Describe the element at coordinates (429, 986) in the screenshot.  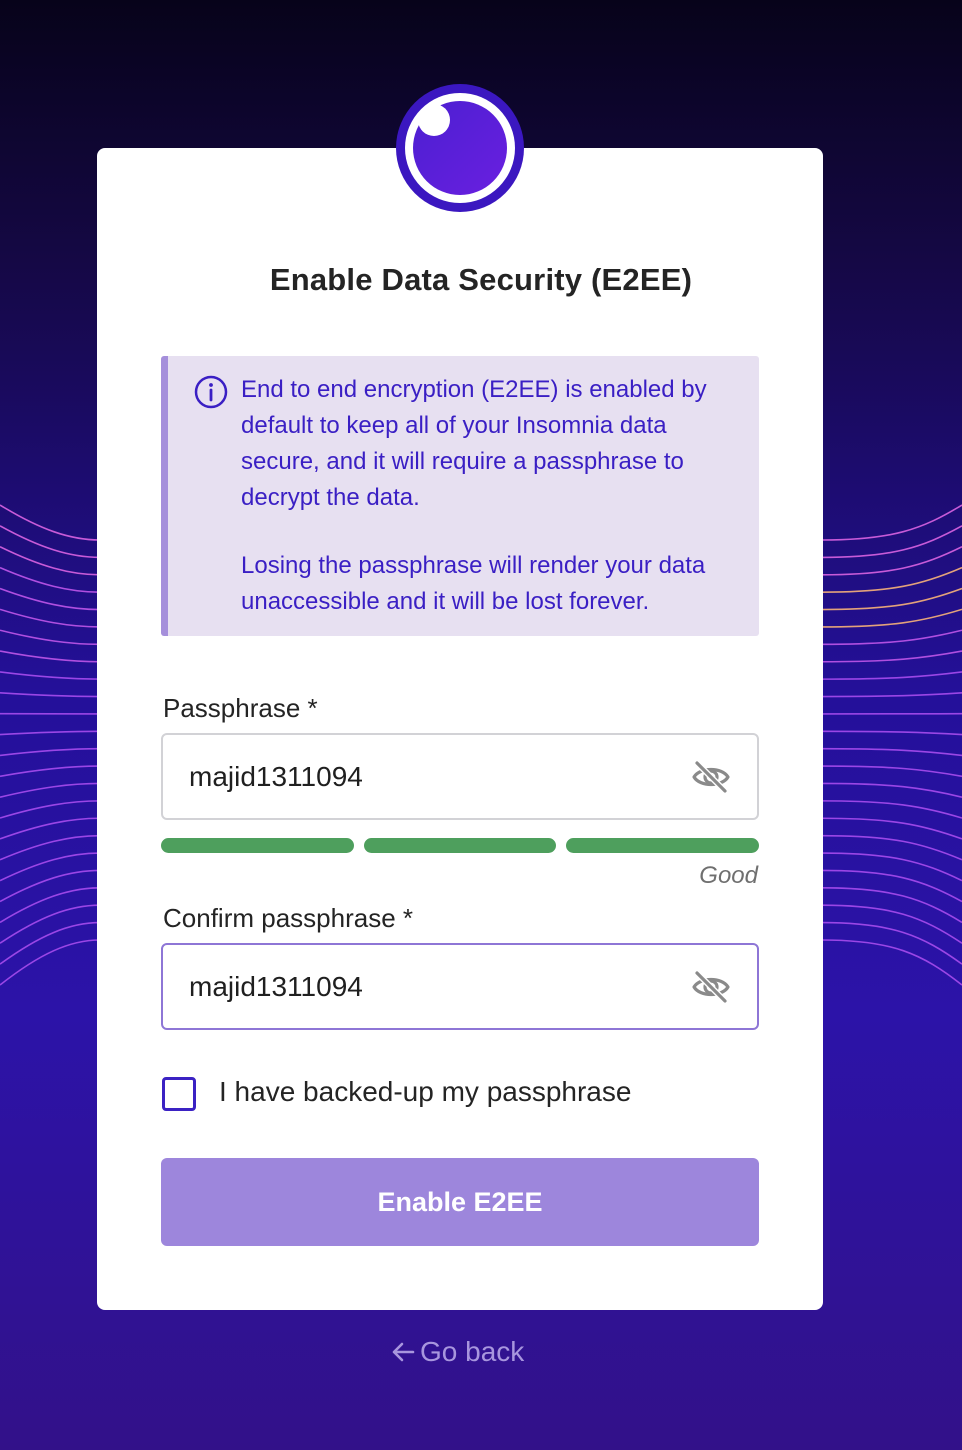
I see `confirm-passphrase-input` at that location.